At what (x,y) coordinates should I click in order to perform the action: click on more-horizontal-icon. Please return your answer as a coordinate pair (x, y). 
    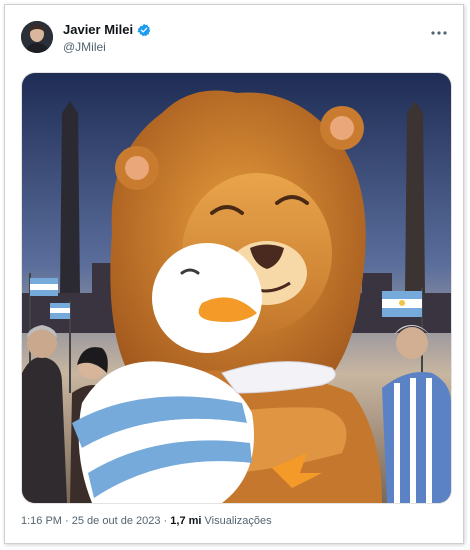
    Looking at the image, I should click on (439, 32).